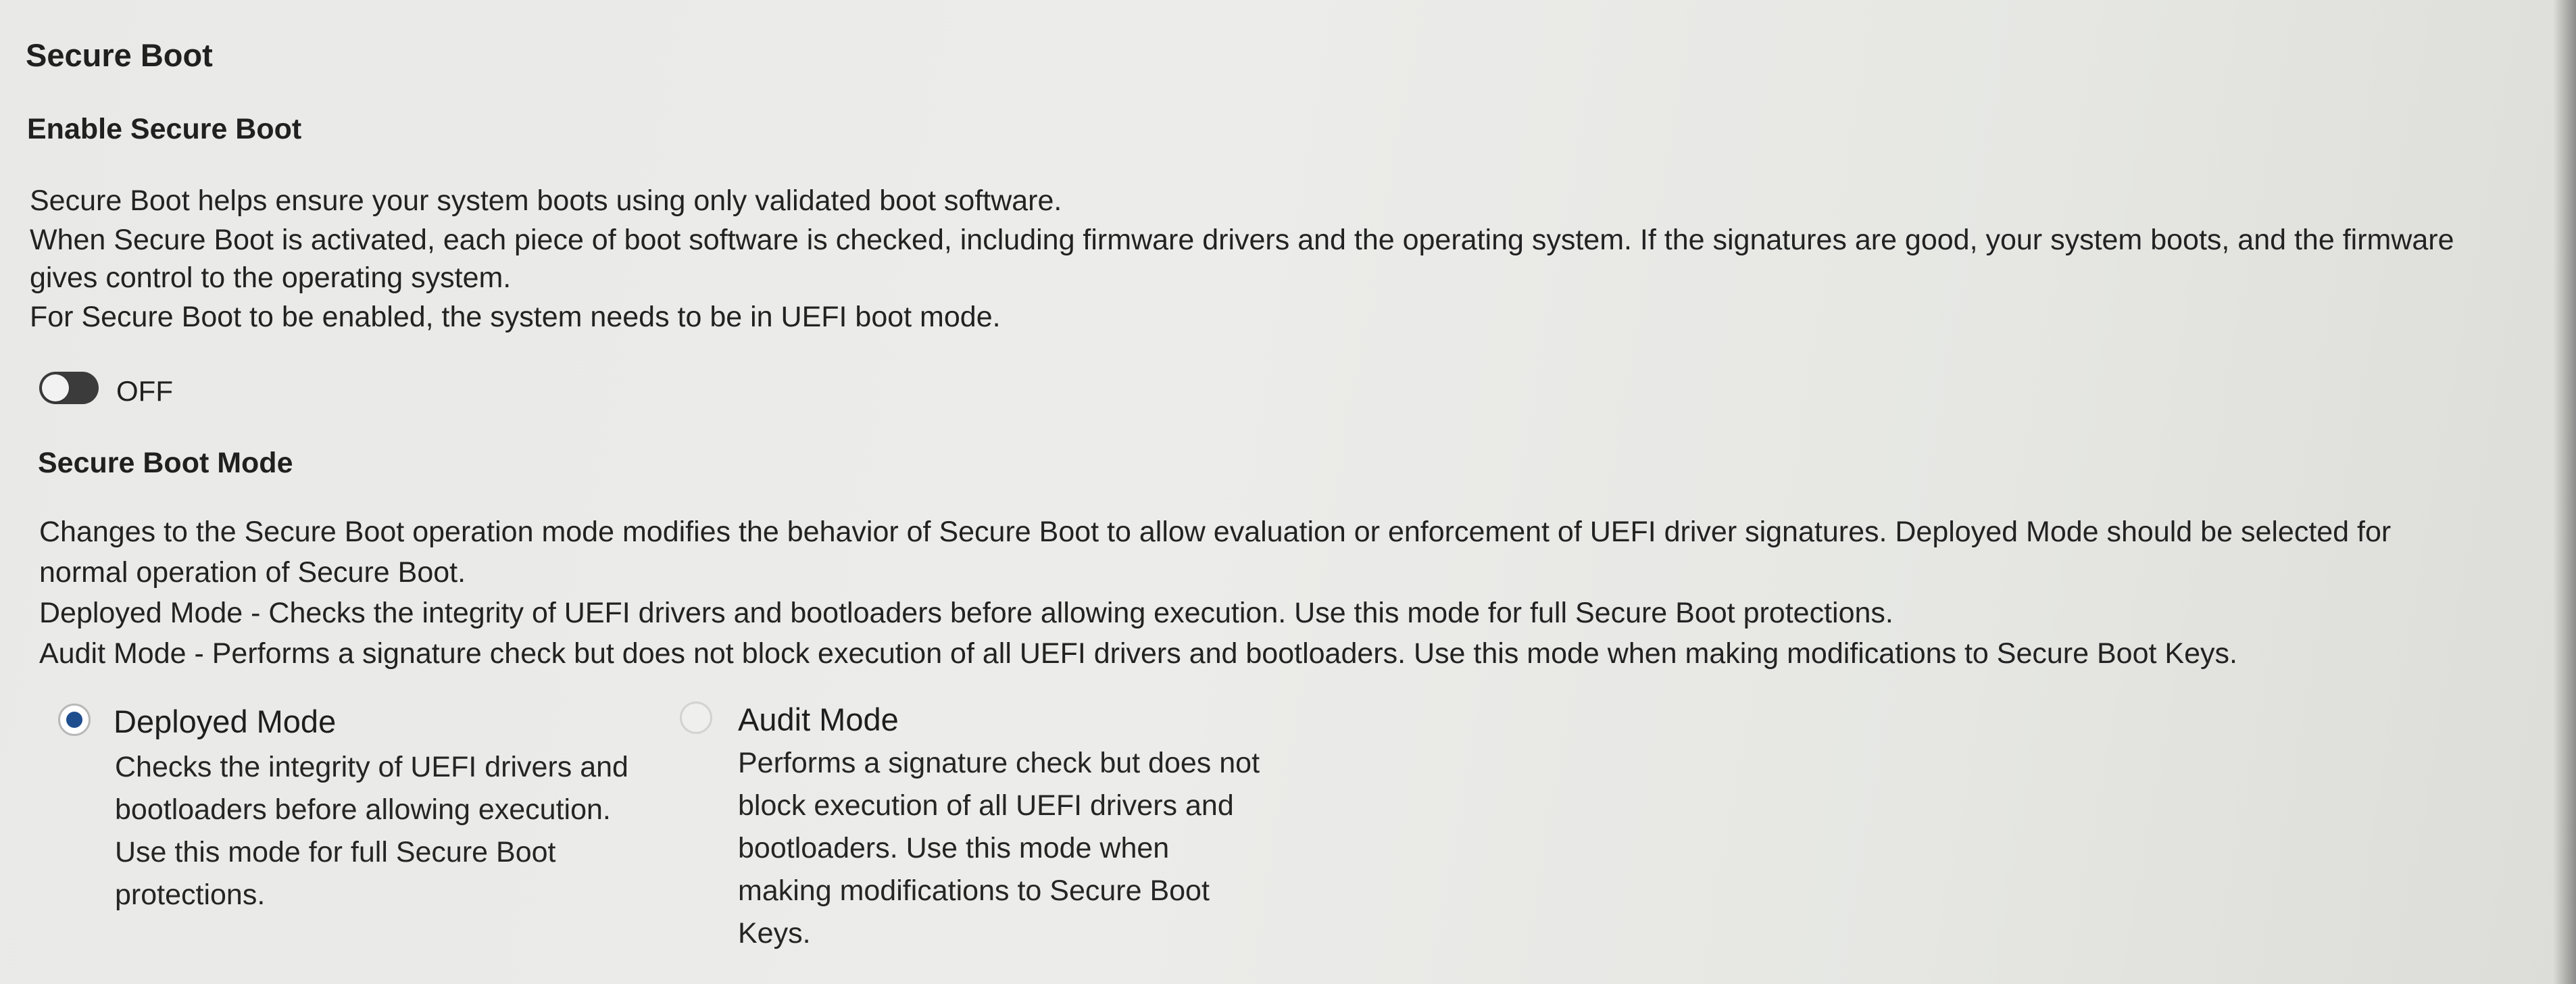 The width and height of the screenshot is (2576, 984). What do you see at coordinates (696, 718) in the screenshot?
I see `audit-mode-radio` at bounding box center [696, 718].